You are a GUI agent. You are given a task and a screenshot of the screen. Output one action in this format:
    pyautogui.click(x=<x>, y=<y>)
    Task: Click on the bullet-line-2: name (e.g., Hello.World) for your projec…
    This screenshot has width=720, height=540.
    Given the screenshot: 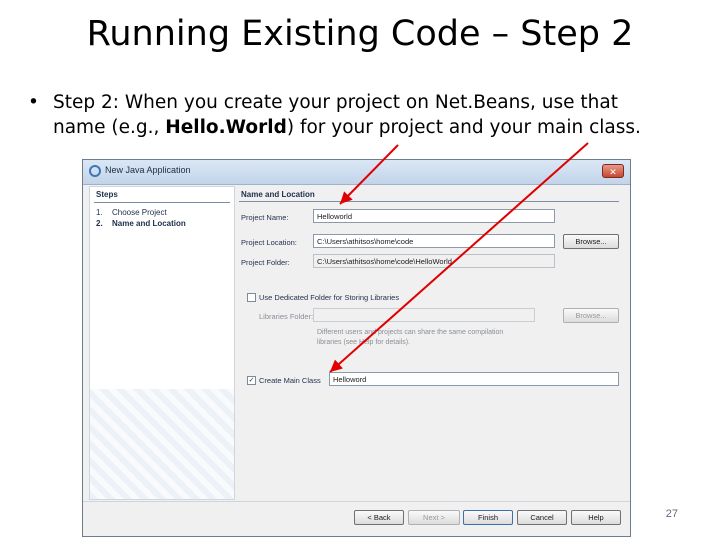 What is the action you would take?
    pyautogui.click(x=370, y=127)
    